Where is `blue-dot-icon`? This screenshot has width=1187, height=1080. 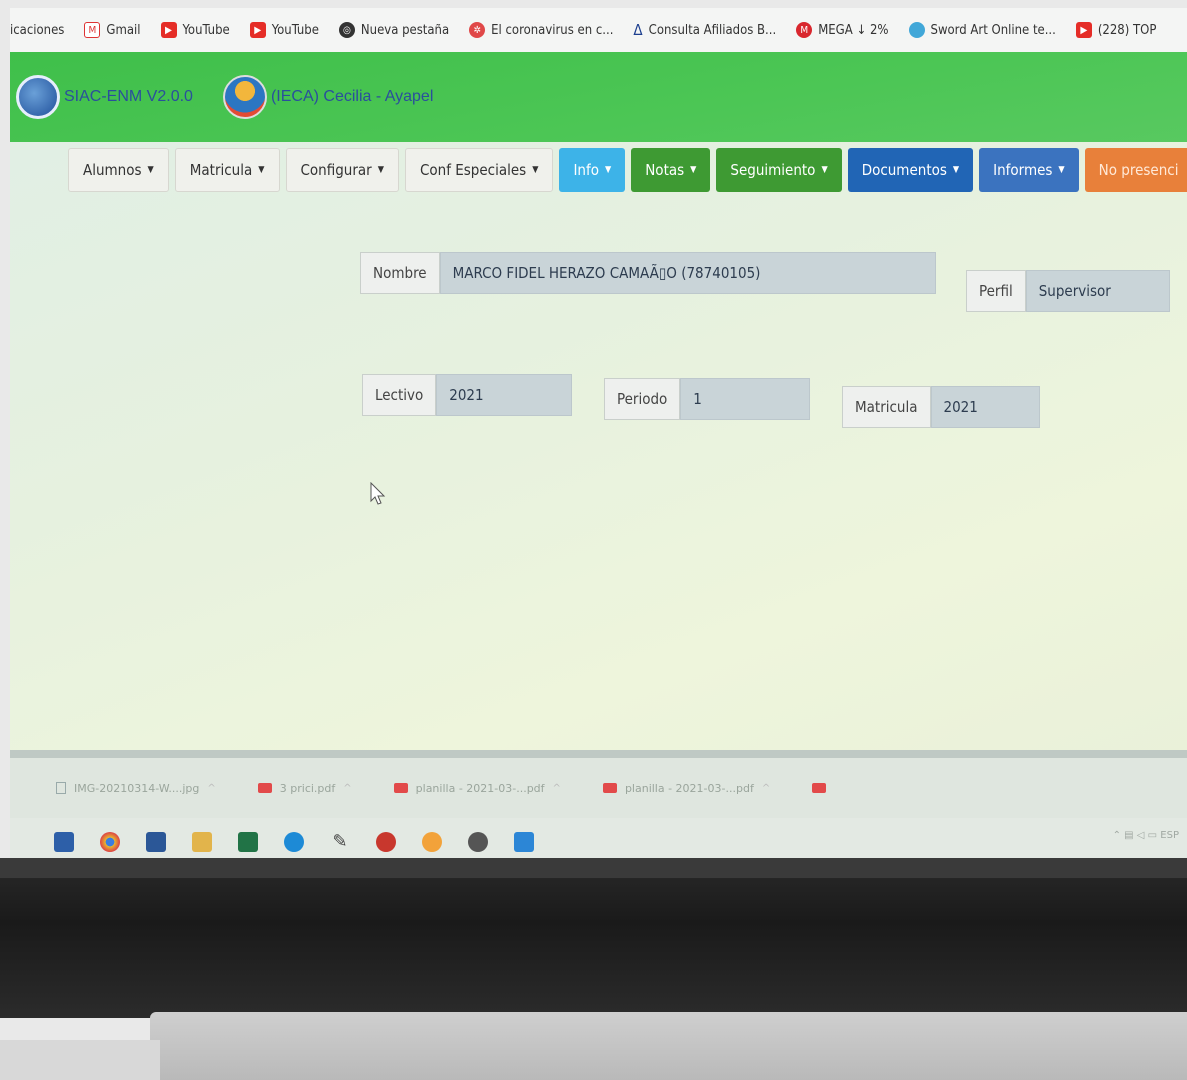 blue-dot-icon is located at coordinates (916, 30).